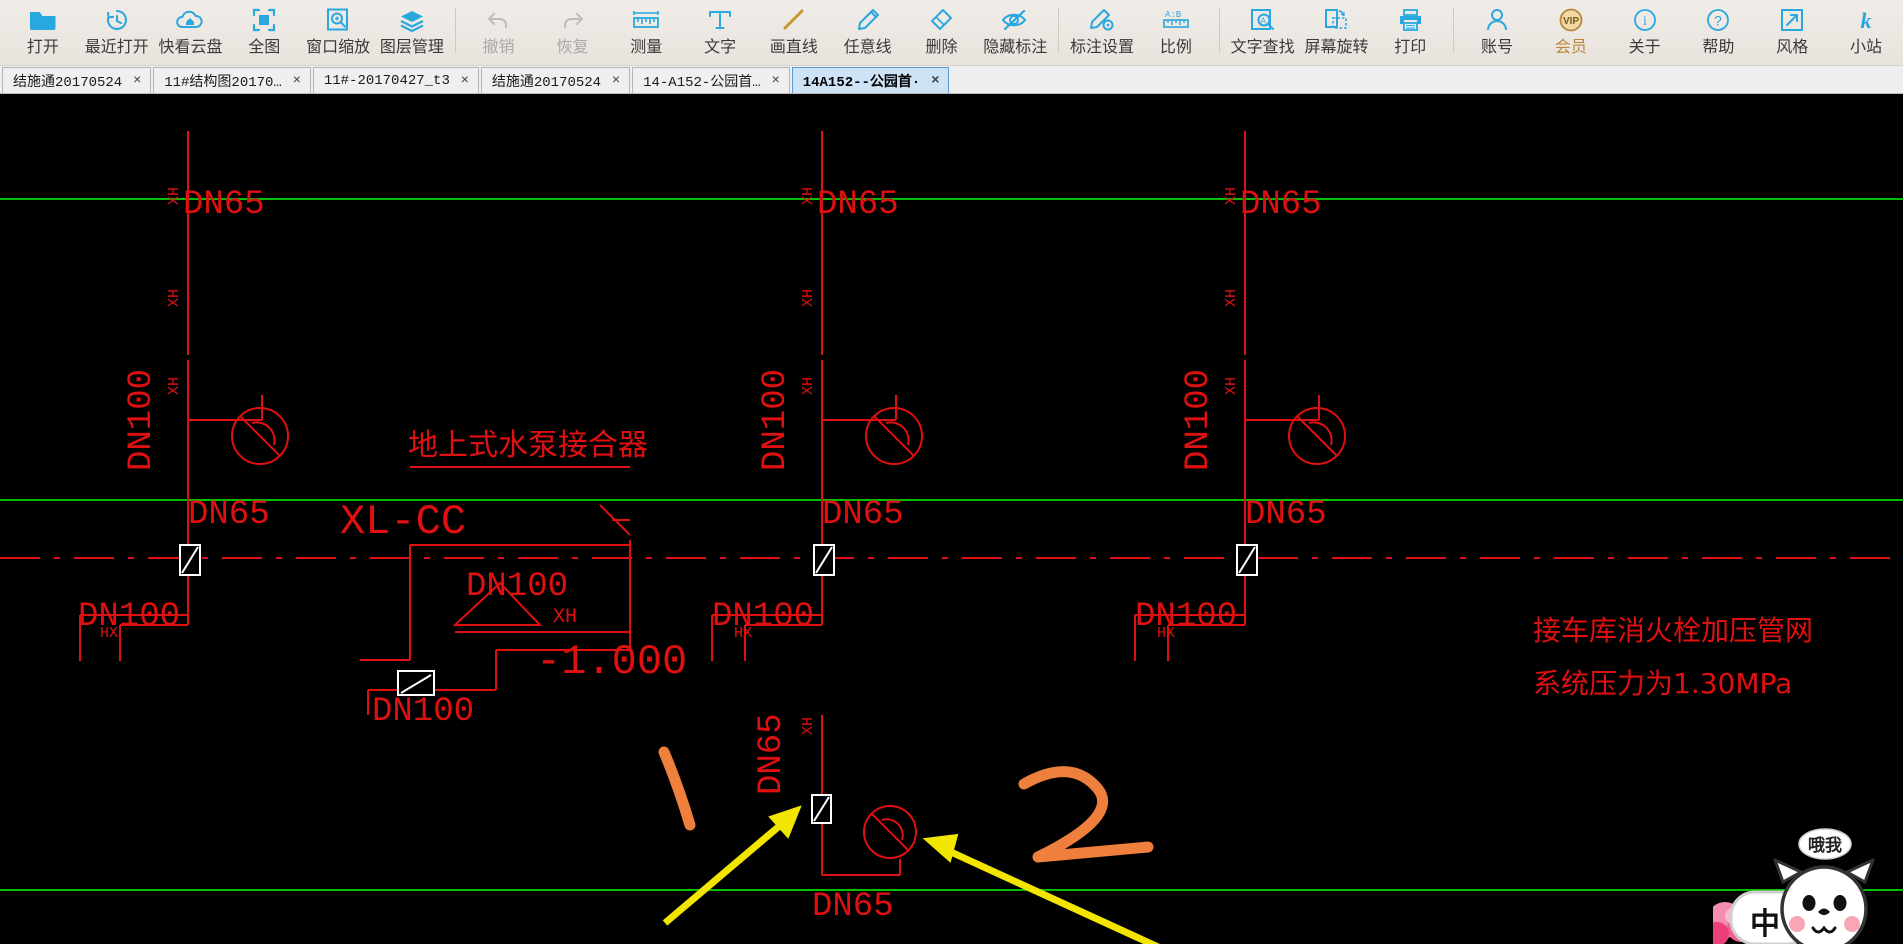 The height and width of the screenshot is (944, 1903). I want to click on toolbar-button-text-search: A 文字查找, so click(1263, 32).